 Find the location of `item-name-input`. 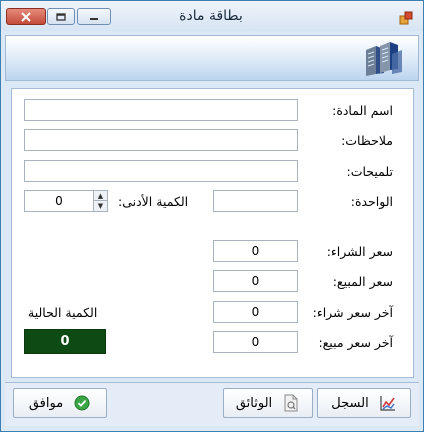

item-name-input is located at coordinates (161, 110).